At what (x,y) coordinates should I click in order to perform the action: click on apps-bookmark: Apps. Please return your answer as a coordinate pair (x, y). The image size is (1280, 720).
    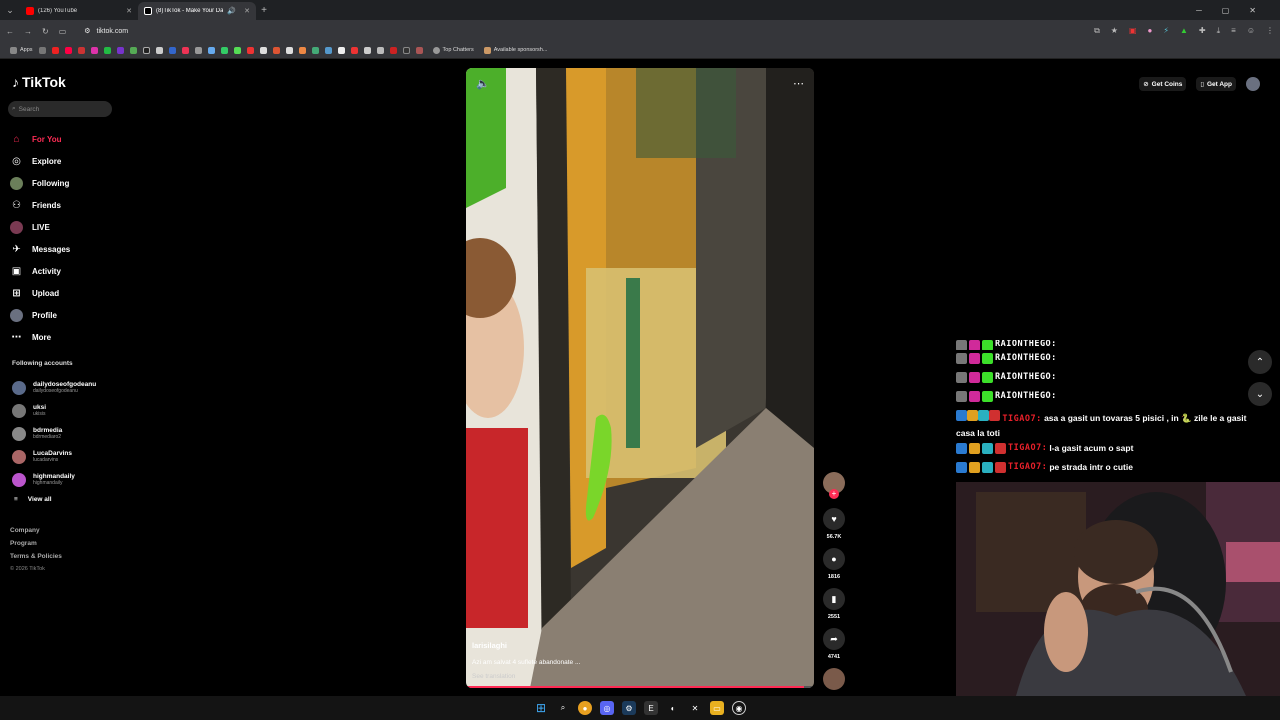
    Looking at the image, I should click on (21, 50).